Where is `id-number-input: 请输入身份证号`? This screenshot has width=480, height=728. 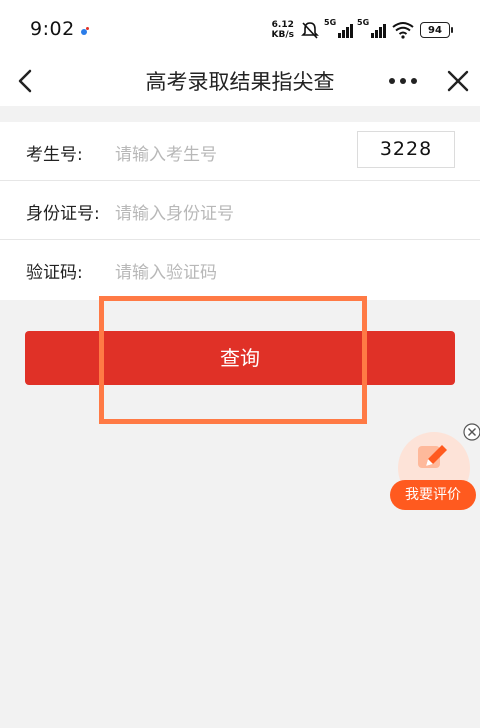 id-number-input: 请输入身份证号 is located at coordinates (174, 211).